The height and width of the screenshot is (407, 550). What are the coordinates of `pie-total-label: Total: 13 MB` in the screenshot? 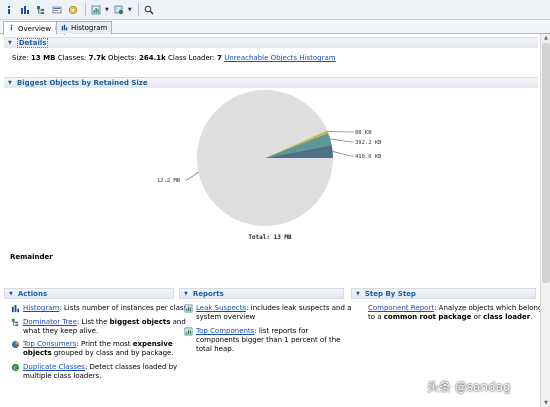 It's located at (270, 237).